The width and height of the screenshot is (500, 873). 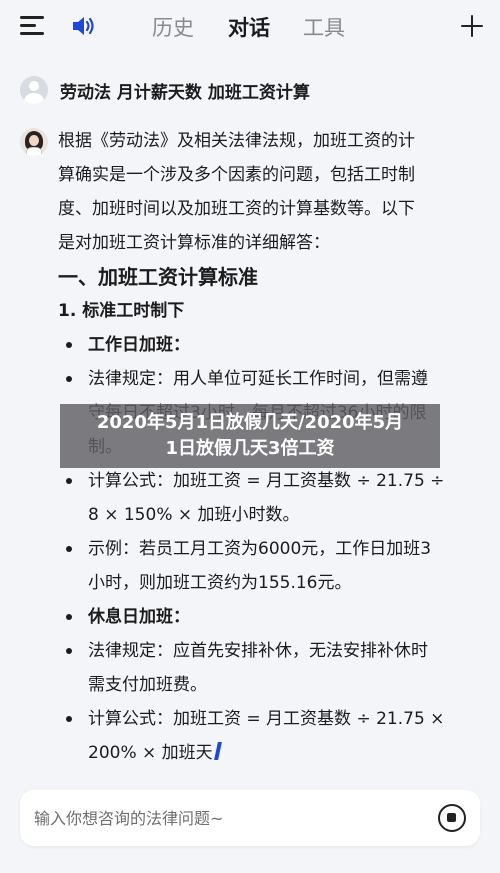 What do you see at coordinates (260, 549) in the screenshot?
I see `list-item-line: 示例：若员工月工资为6000元，工作日加班3` at bounding box center [260, 549].